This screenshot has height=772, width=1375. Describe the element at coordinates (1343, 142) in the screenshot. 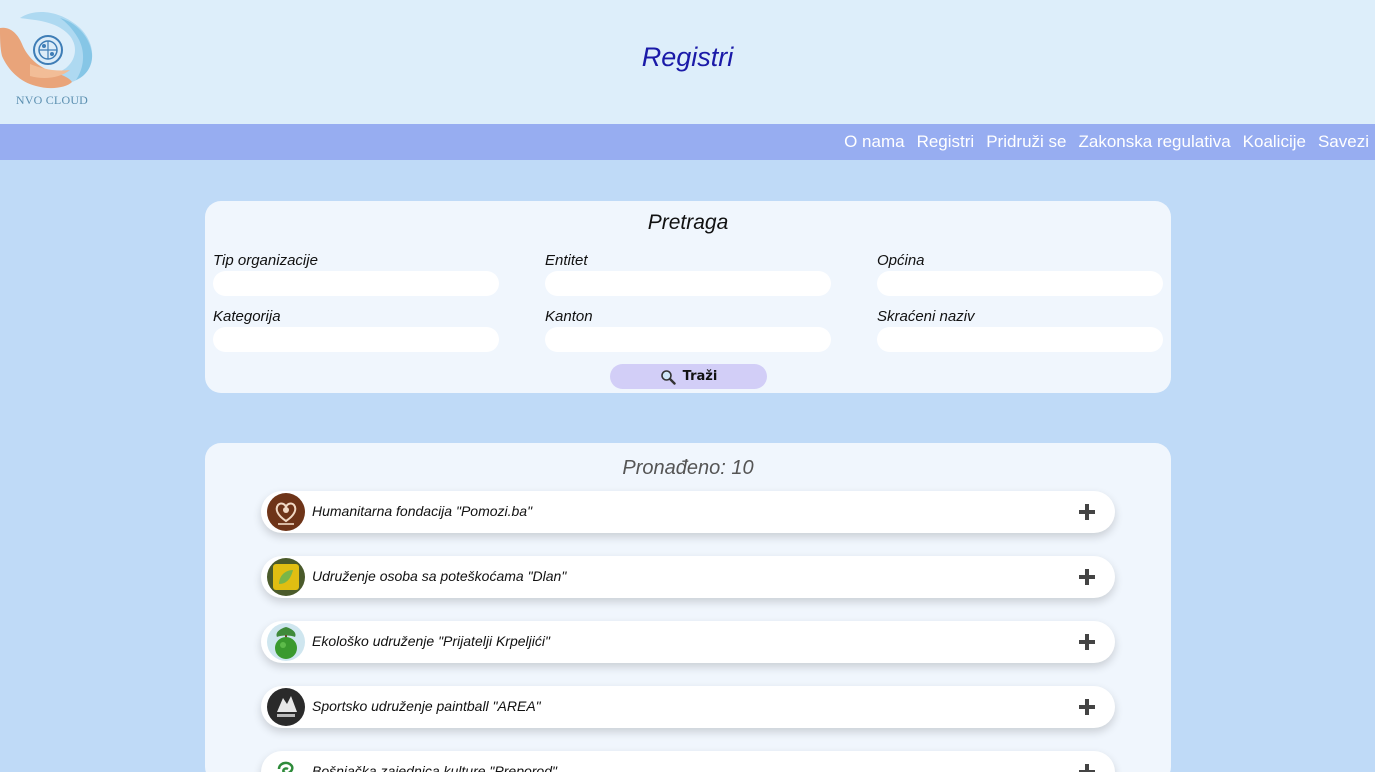

I see `nav-item-savezi: Savezi` at that location.